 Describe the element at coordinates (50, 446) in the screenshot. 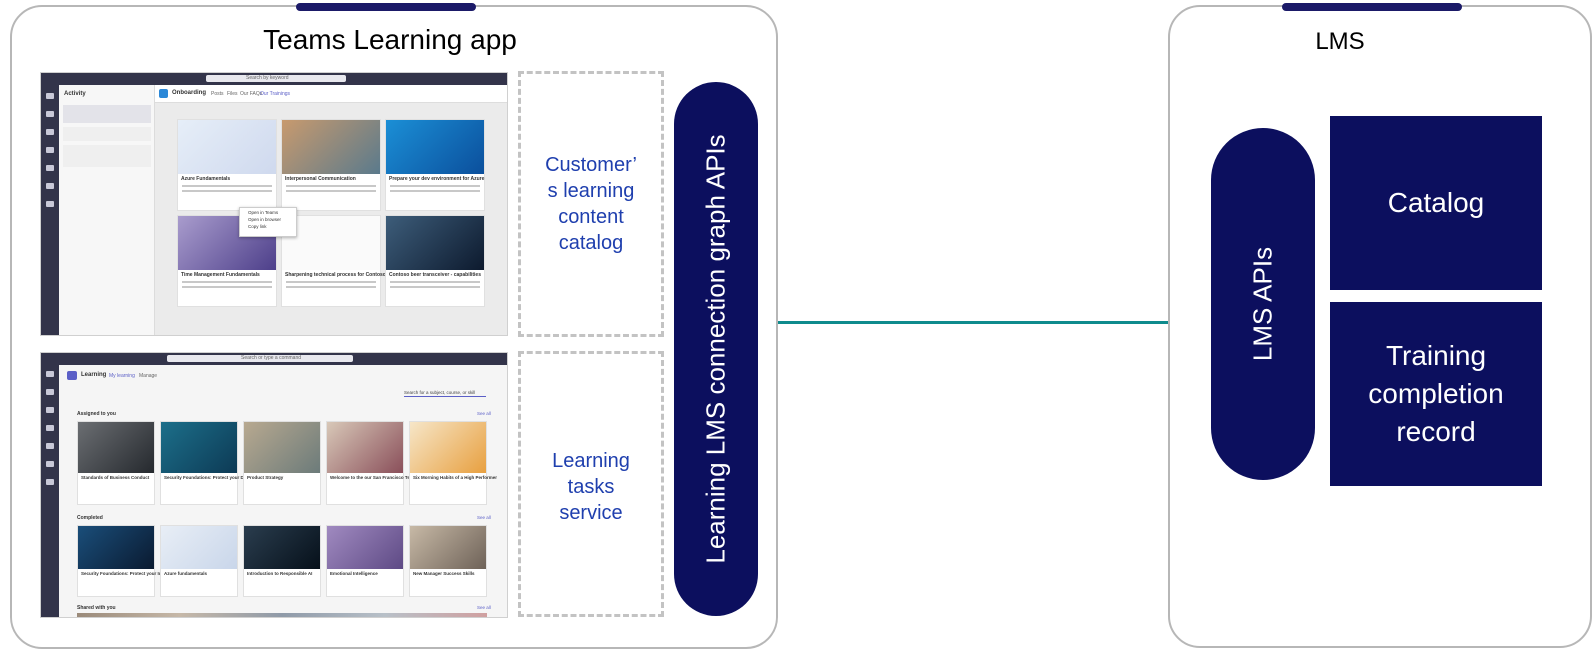

I see `learning-icon` at that location.